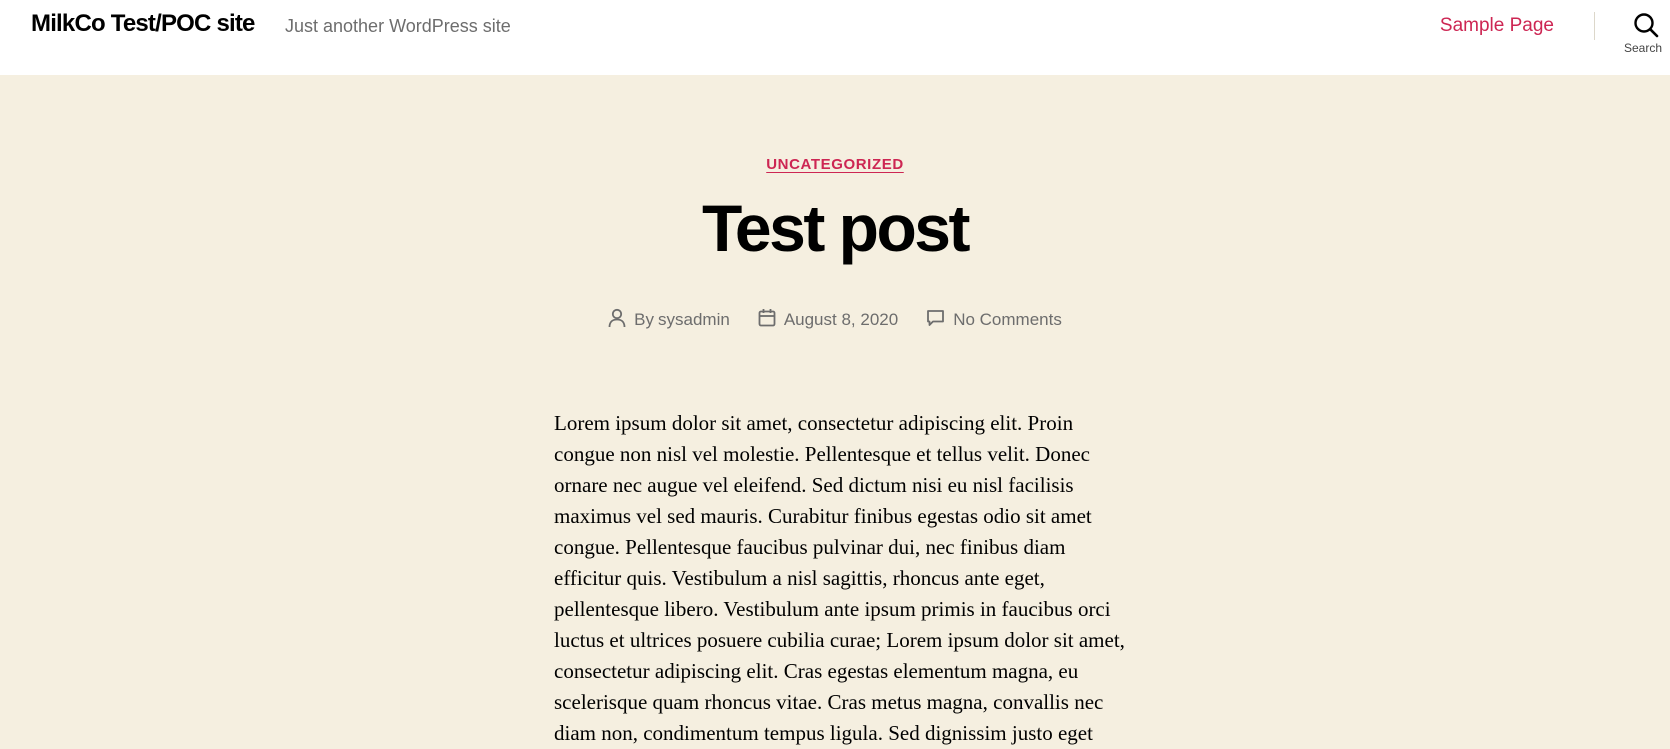 This screenshot has height=749, width=1670. I want to click on post-category: UNCATEGORIZED, so click(835, 164).